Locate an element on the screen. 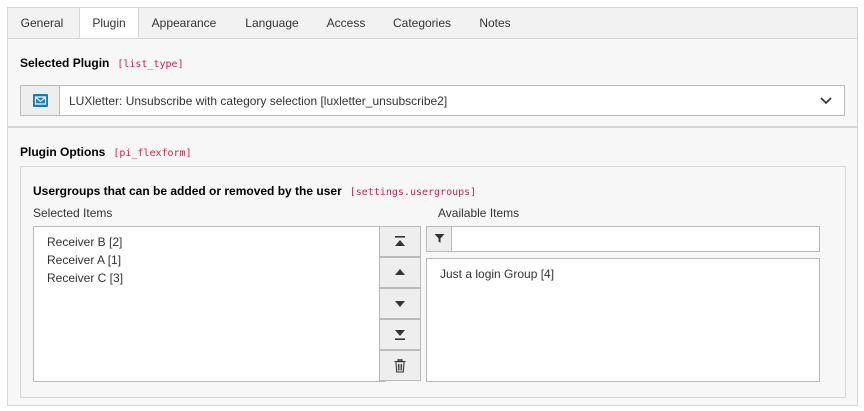 The width and height of the screenshot is (864, 411). list-item: Just a login Group [4] is located at coordinates (497, 274).